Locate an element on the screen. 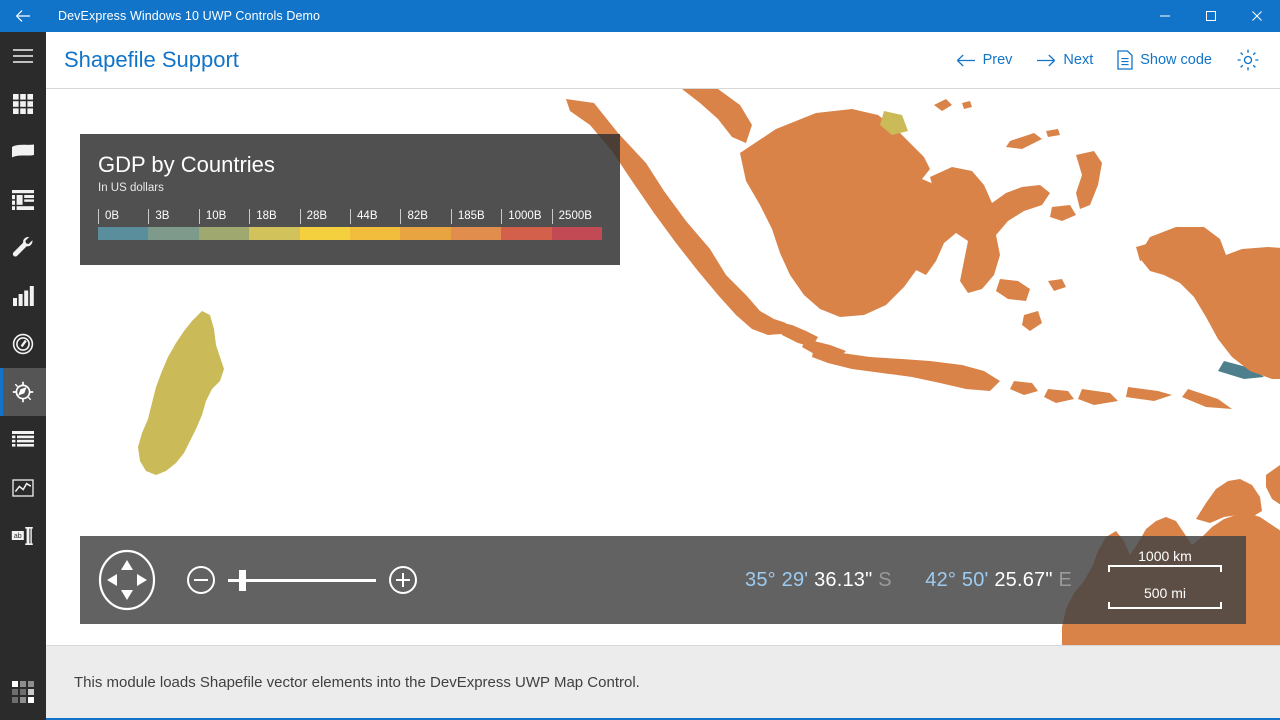  chart-icon is located at coordinates (23, 296).